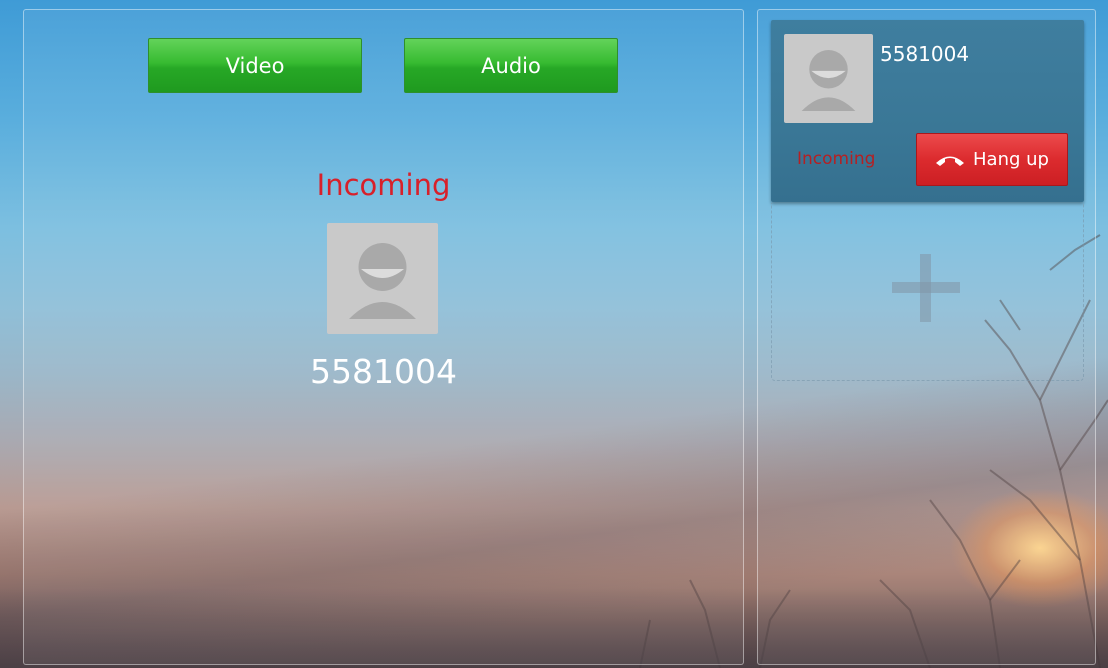  I want to click on video-answer-button: Video, so click(255, 65).